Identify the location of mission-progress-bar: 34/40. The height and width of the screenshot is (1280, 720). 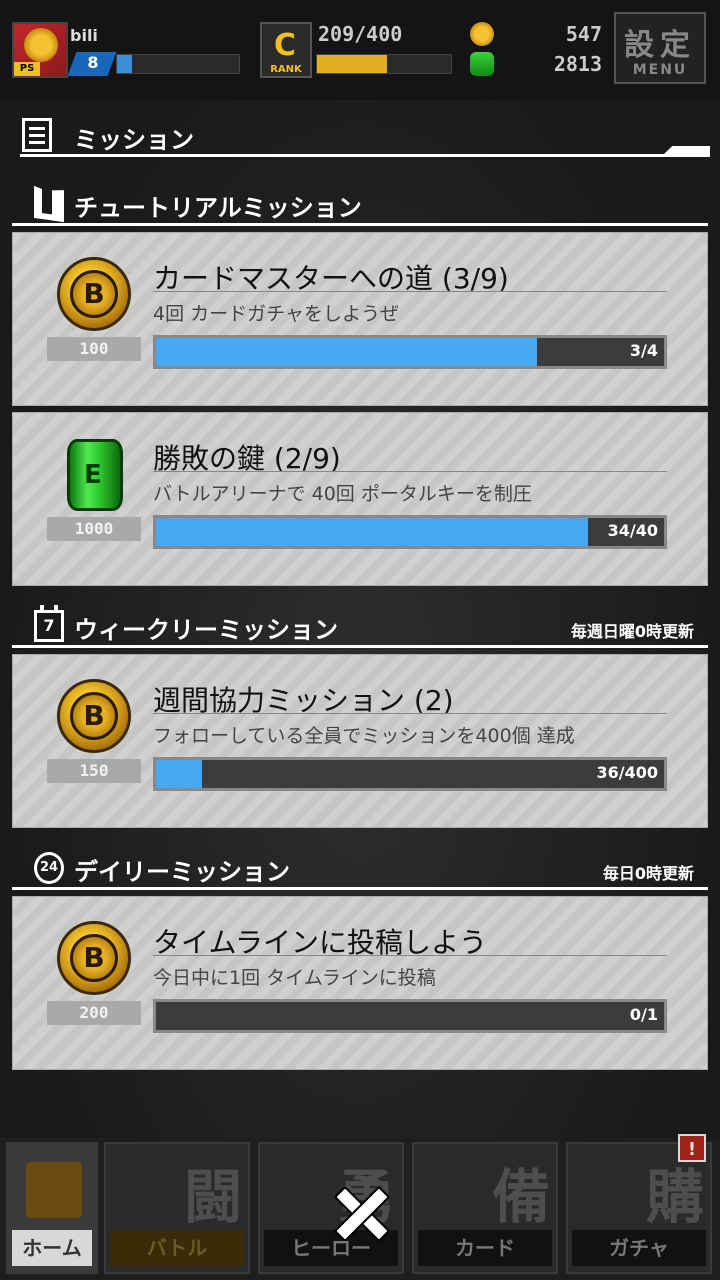
(410, 532).